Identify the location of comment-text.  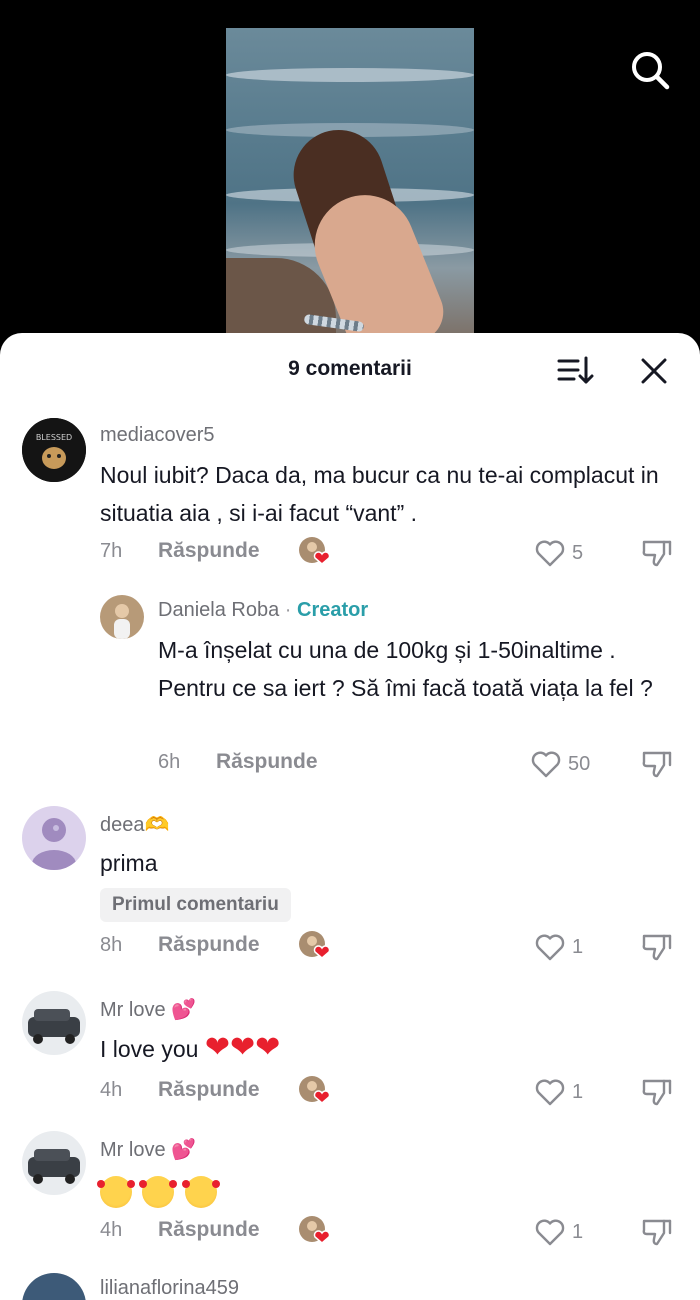
(378, 1190).